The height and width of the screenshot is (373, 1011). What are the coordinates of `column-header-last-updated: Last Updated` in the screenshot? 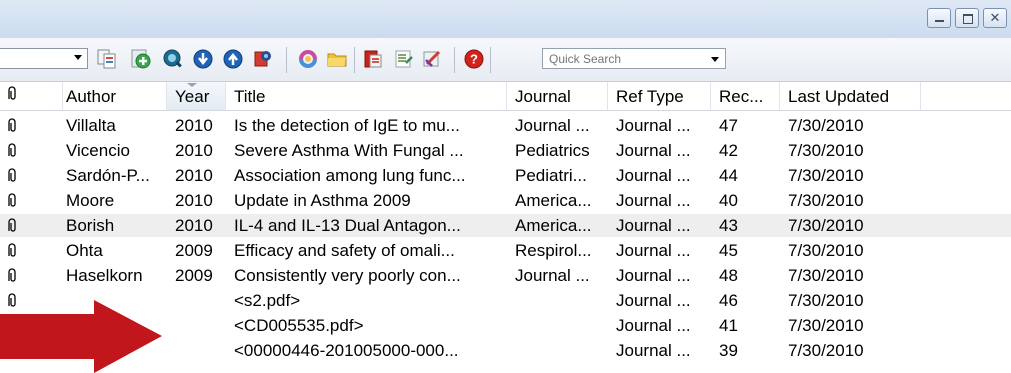 It's located at (850, 96).